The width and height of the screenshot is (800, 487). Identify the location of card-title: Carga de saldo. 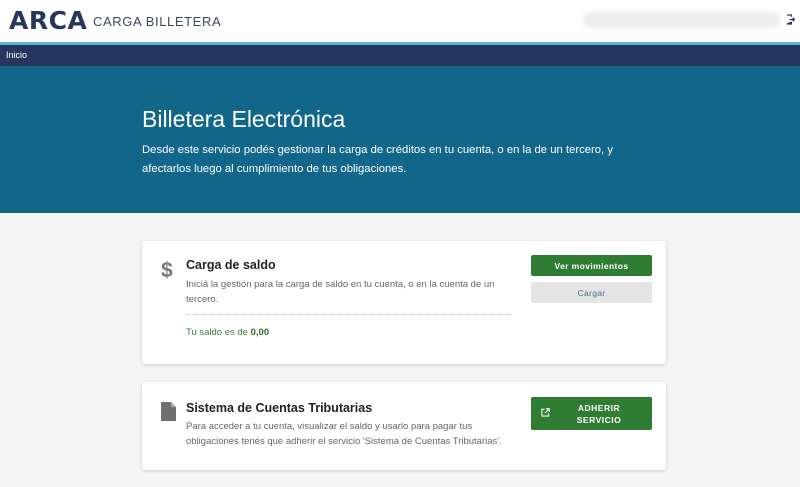
(231, 265).